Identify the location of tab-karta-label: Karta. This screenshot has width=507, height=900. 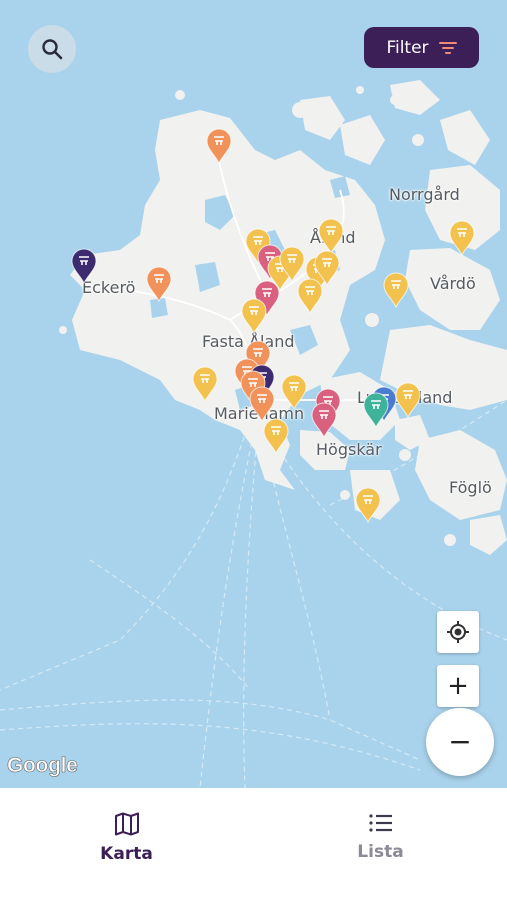
(126, 854).